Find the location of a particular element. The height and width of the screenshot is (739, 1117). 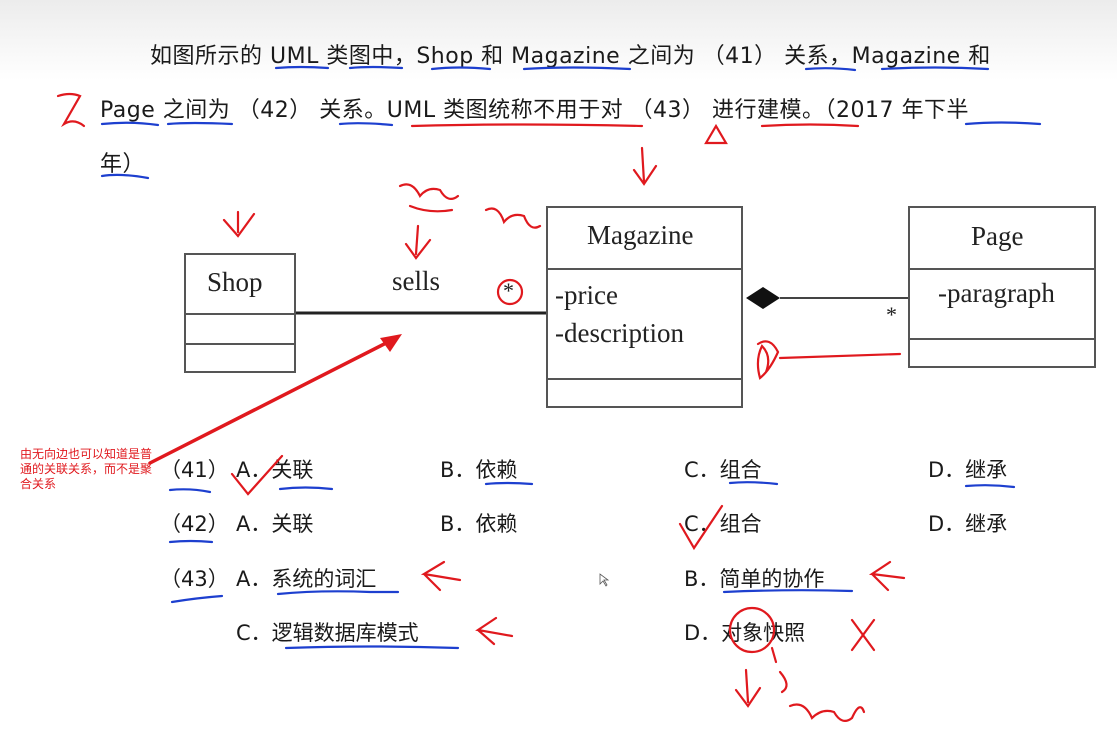

composition-diamond-icon is located at coordinates (763, 298).